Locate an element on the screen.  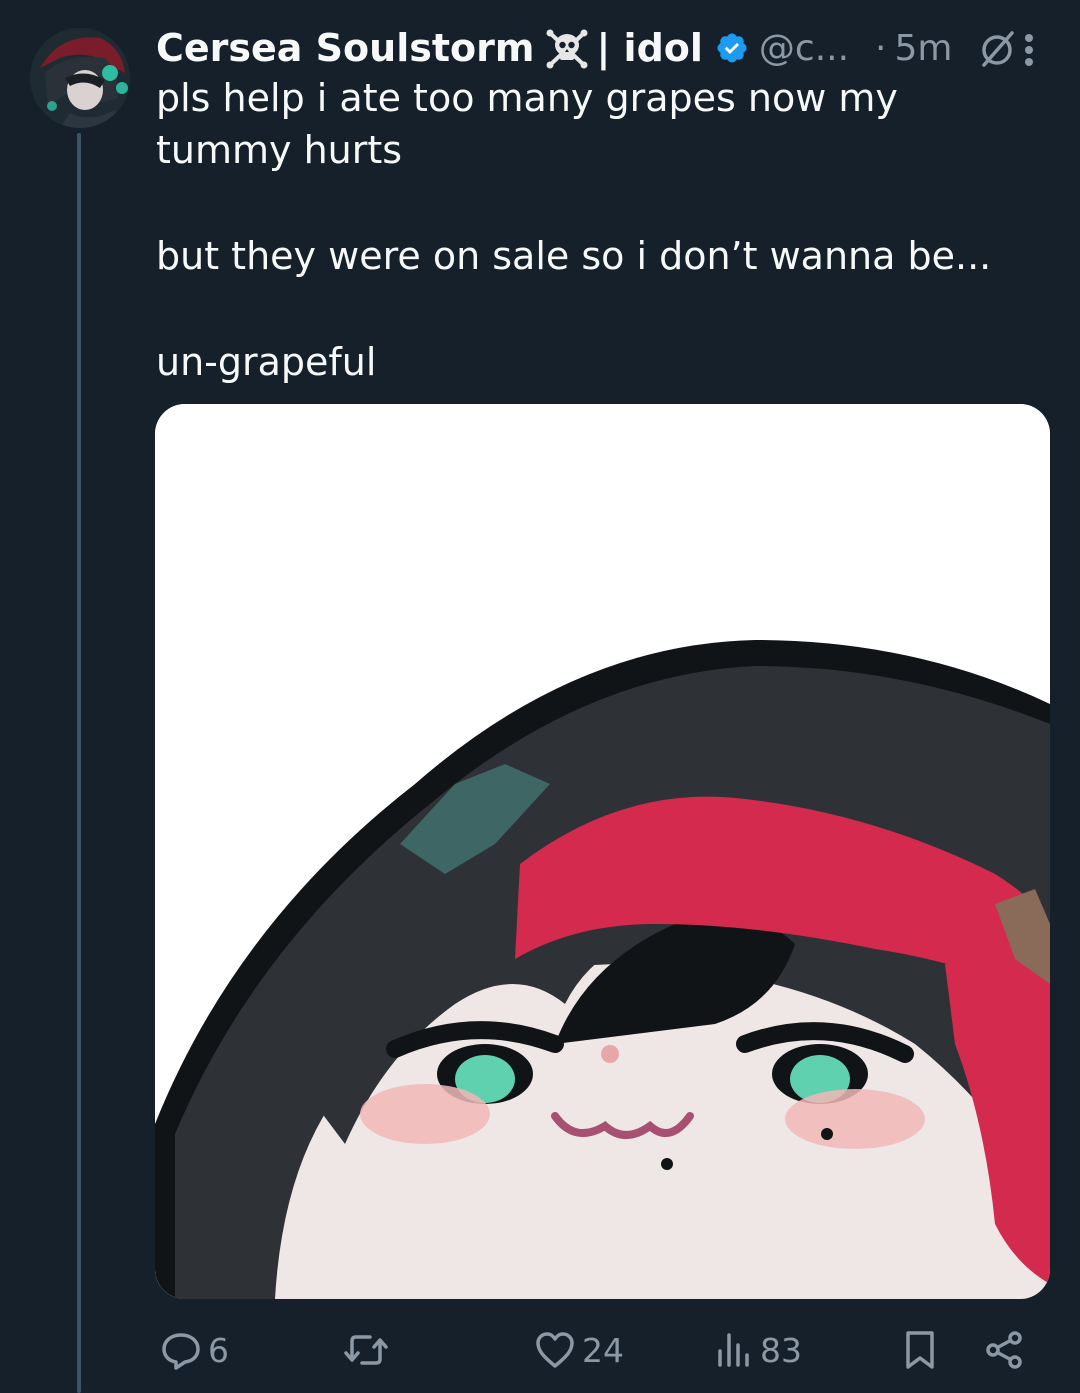
reply-button: 6 is located at coordinates (194, 1350).